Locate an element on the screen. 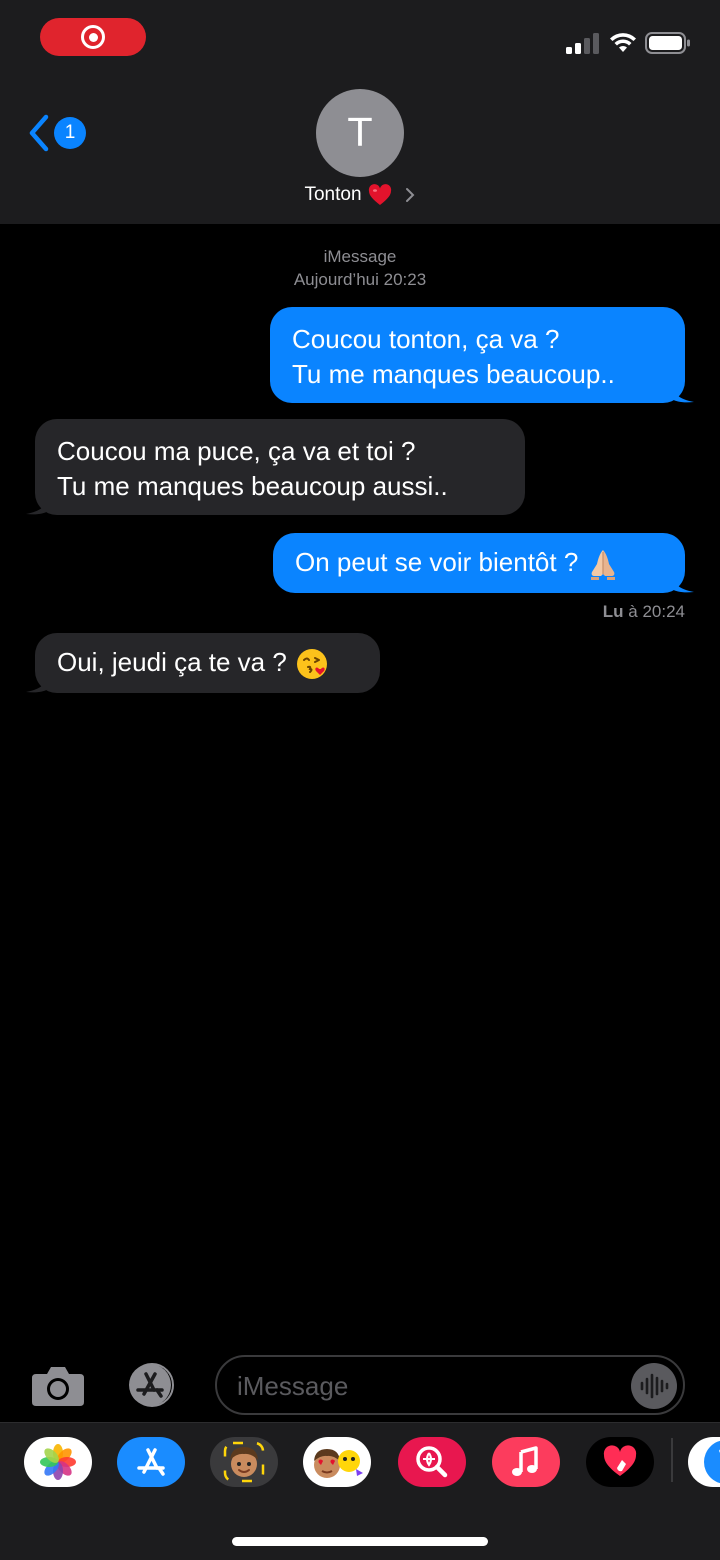 The width and height of the screenshot is (720, 1560). contact-details-button: Tonton is located at coordinates (360, 195).